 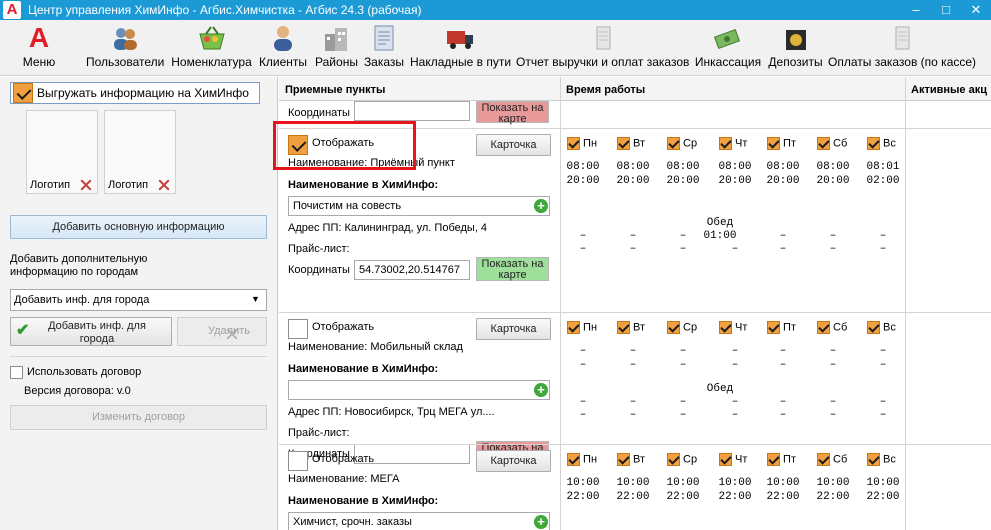 I want to click on himinfo-input, so click(x=419, y=390).